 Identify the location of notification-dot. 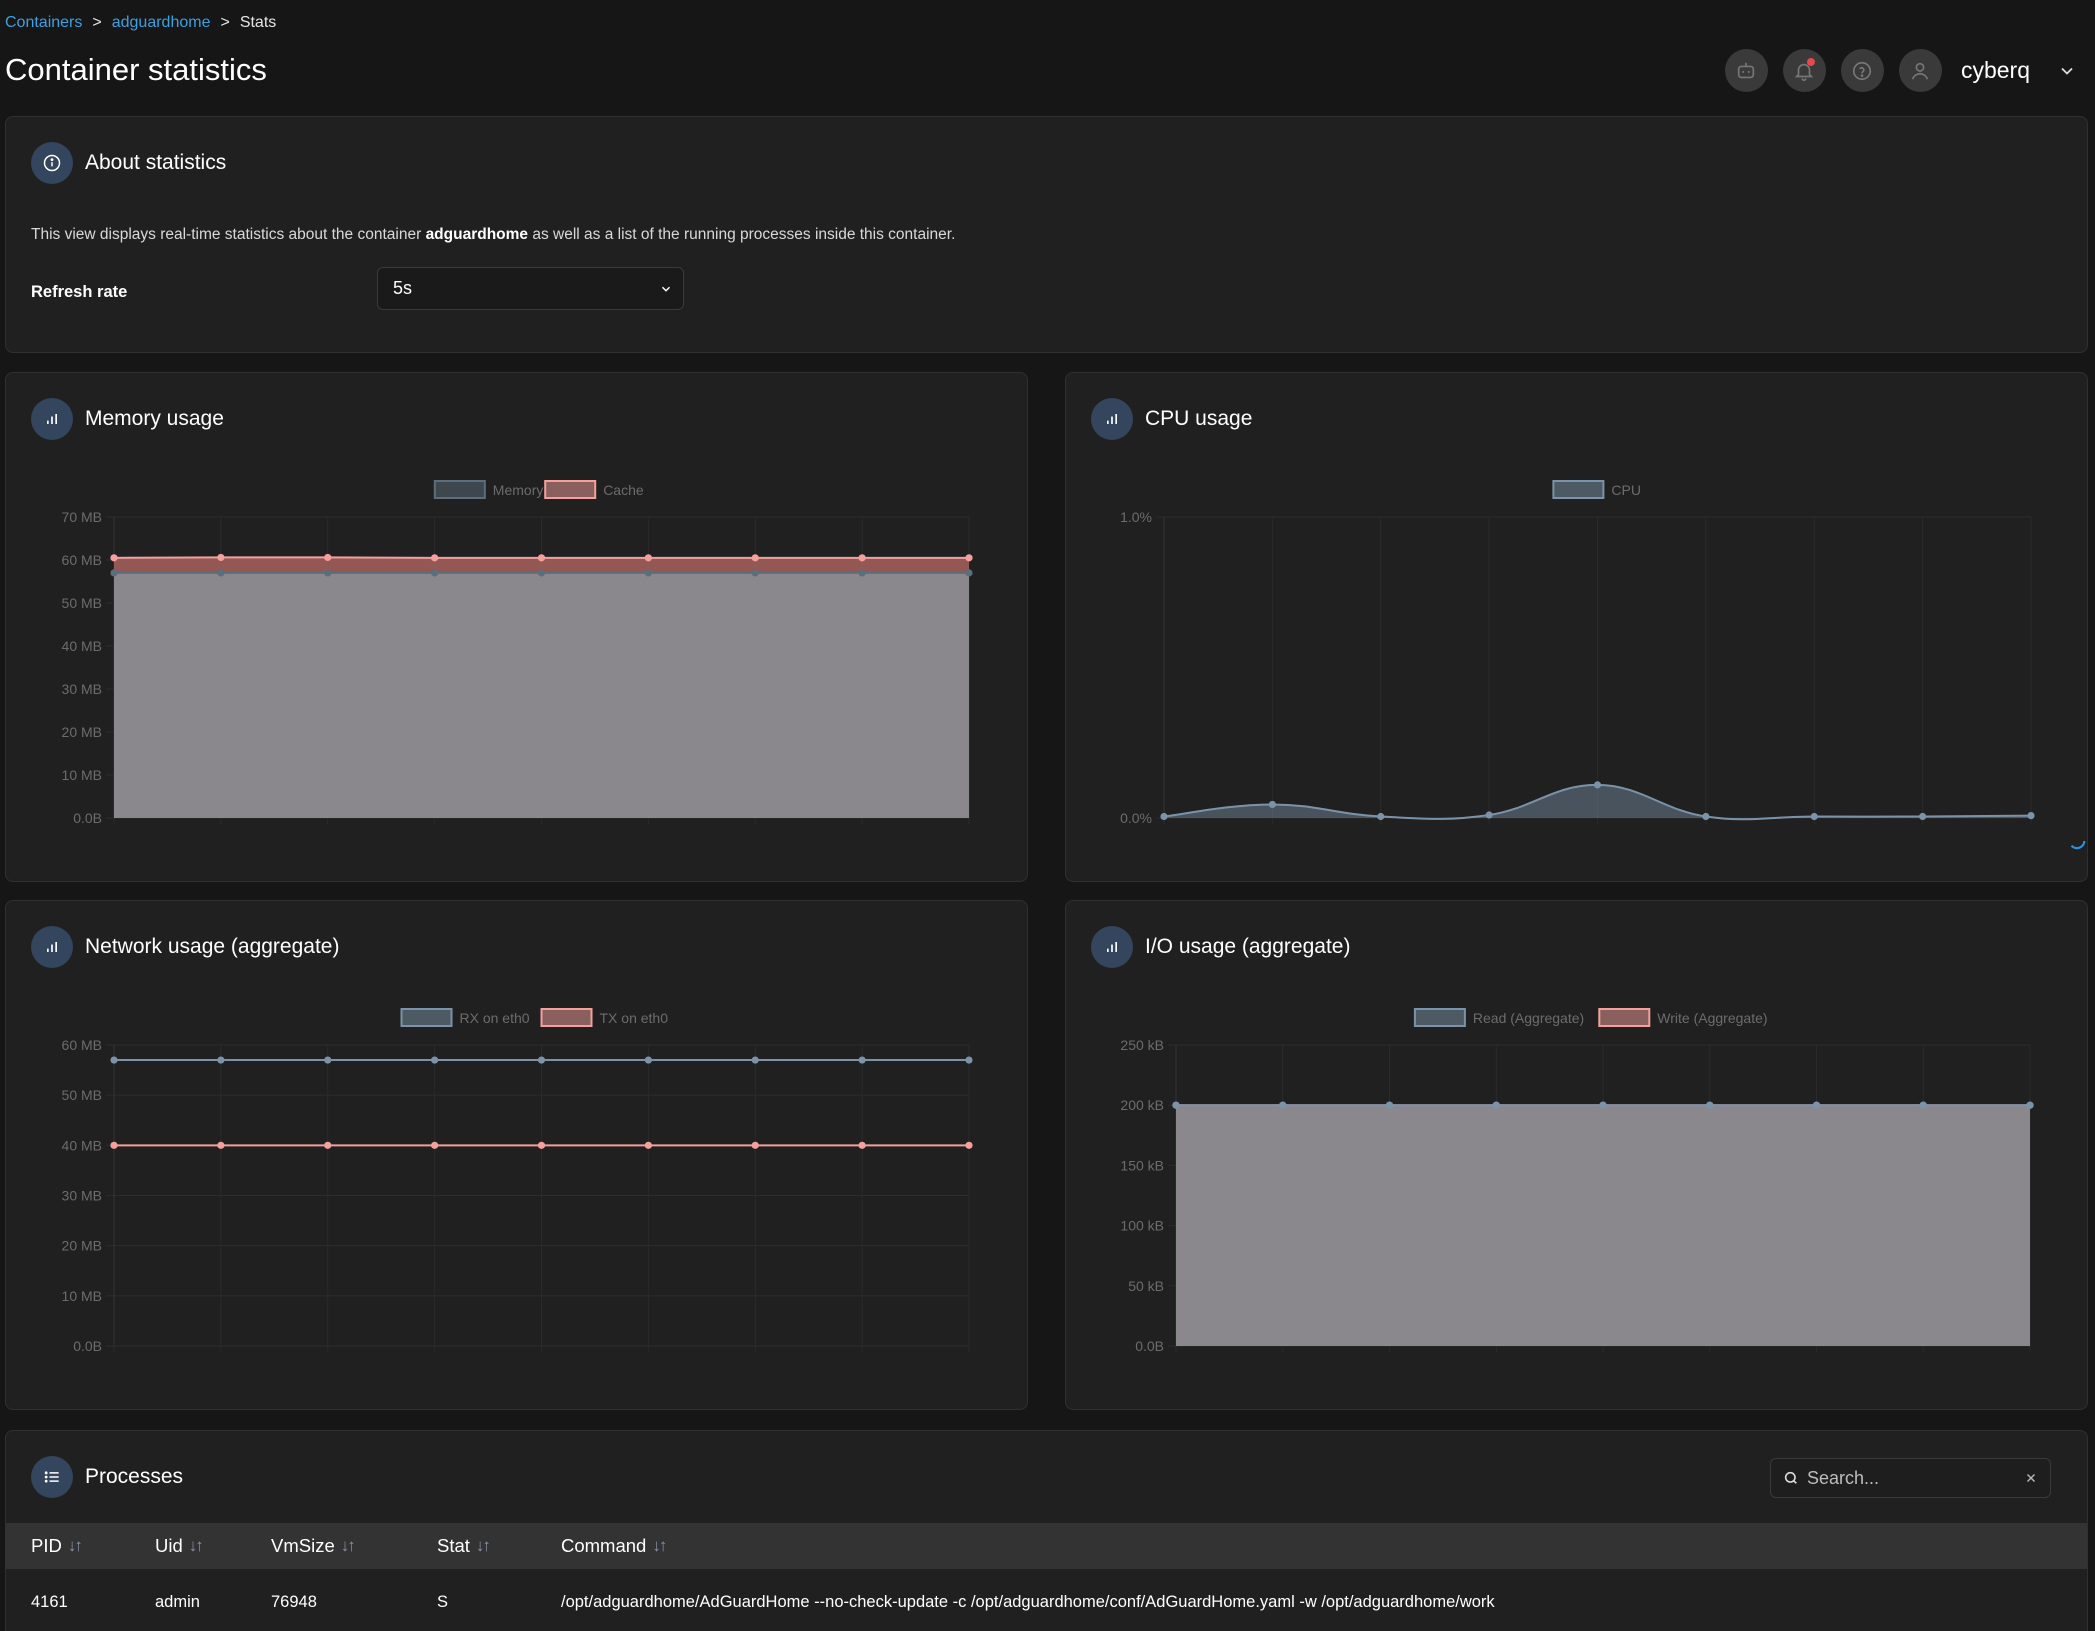
(1810, 62).